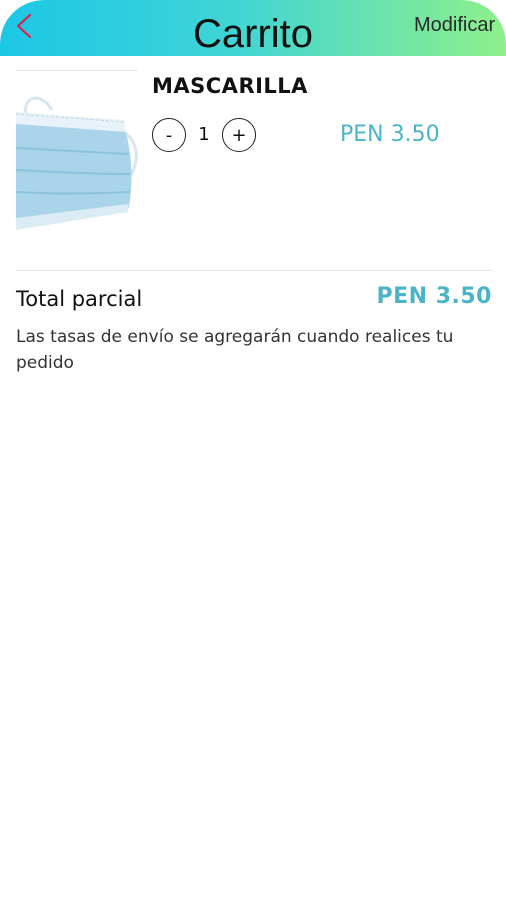 This screenshot has width=506, height=900. I want to click on subtotal-label: Total parcial, so click(79, 299).